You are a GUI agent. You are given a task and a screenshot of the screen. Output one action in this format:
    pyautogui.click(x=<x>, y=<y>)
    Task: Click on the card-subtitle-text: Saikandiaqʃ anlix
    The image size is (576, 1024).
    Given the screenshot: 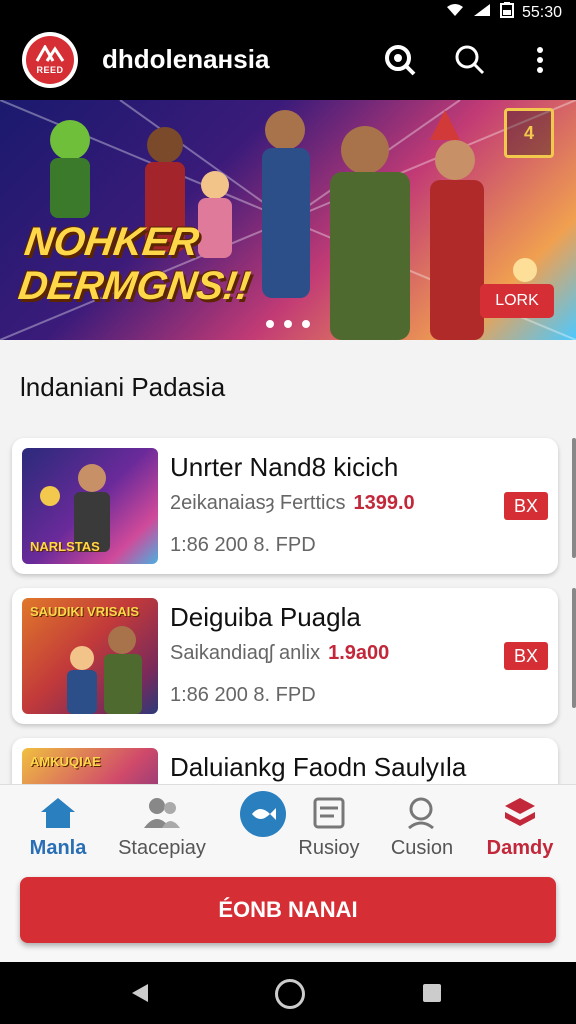 What is the action you would take?
    pyautogui.click(x=245, y=653)
    